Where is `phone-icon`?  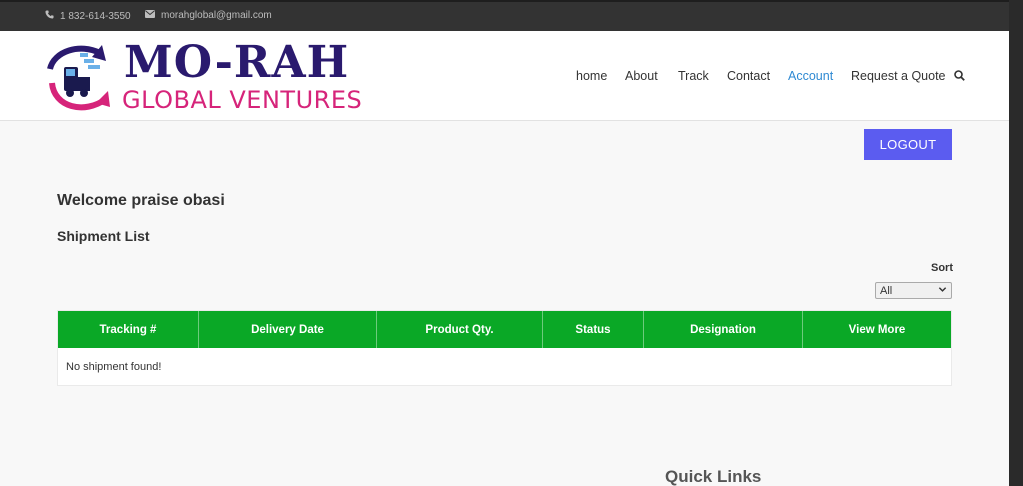 phone-icon is located at coordinates (49, 16).